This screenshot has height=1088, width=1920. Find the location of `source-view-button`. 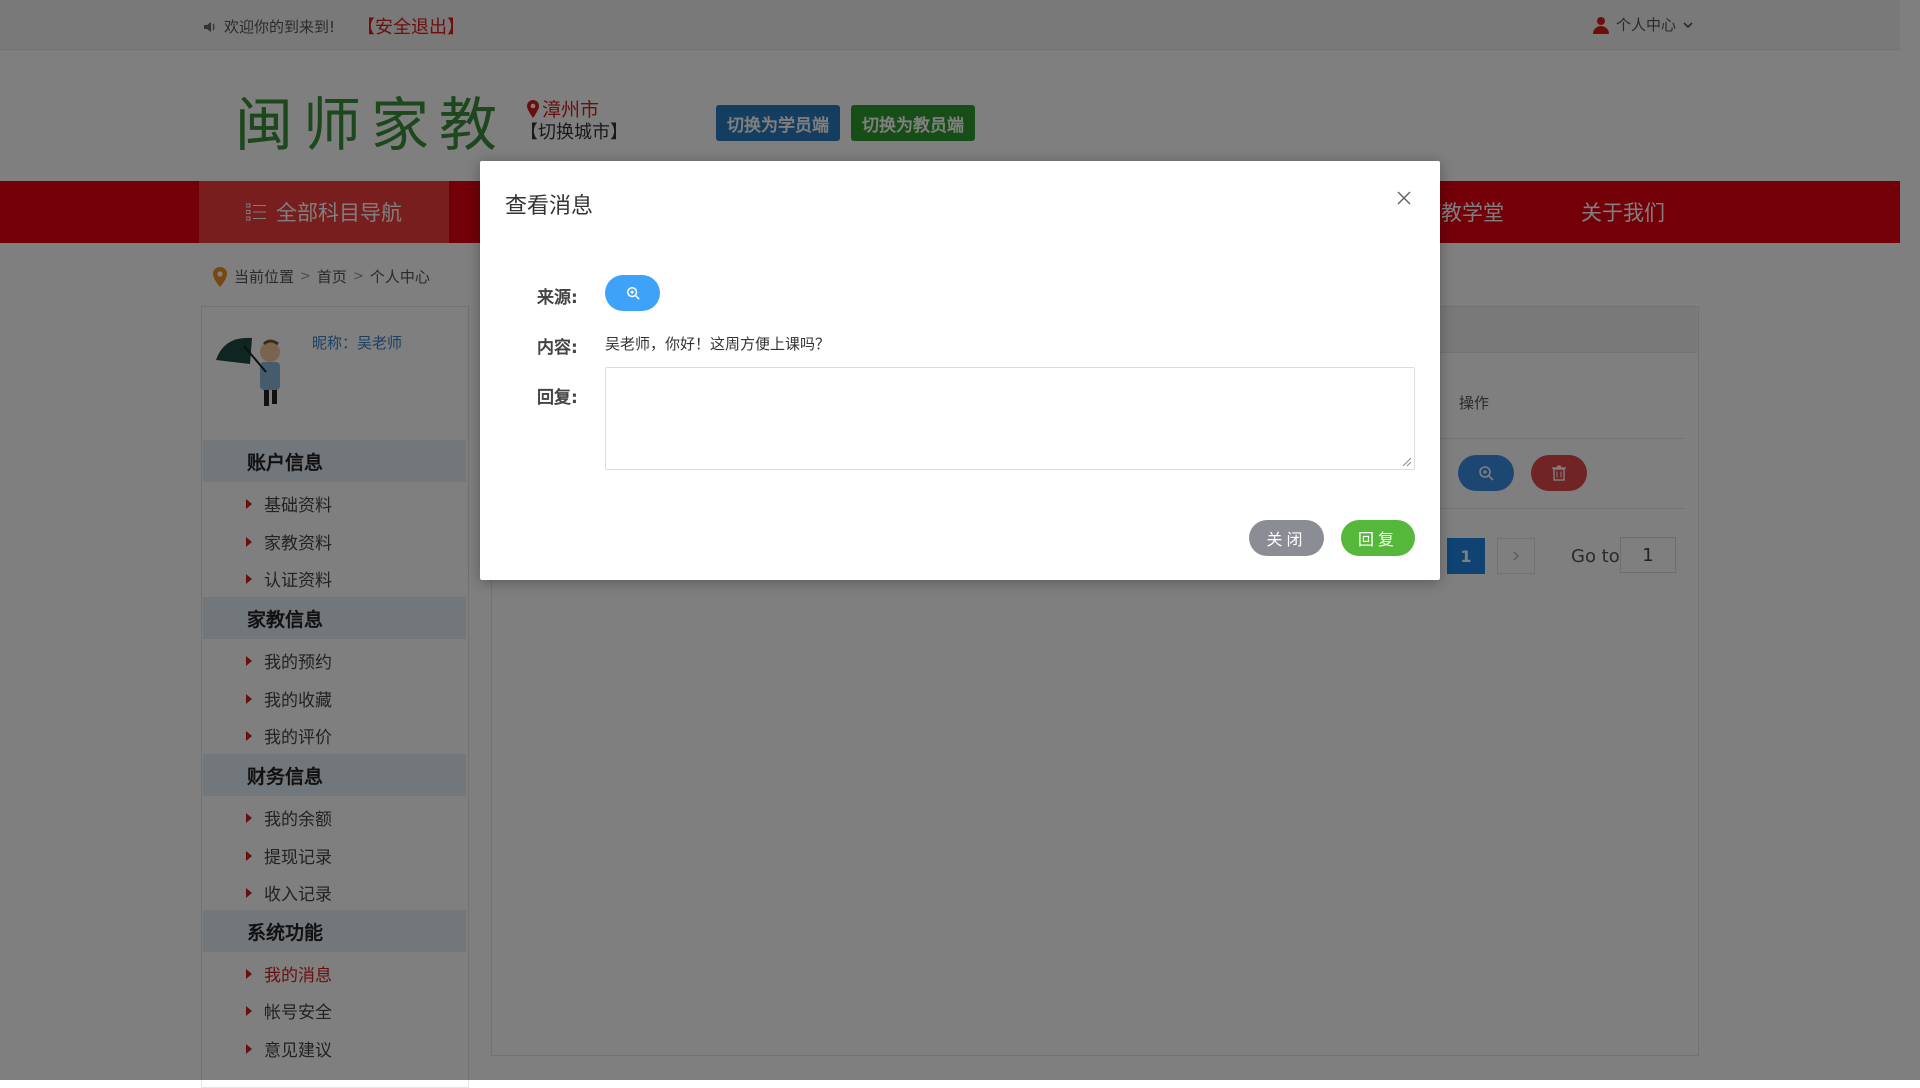

source-view-button is located at coordinates (632, 293).